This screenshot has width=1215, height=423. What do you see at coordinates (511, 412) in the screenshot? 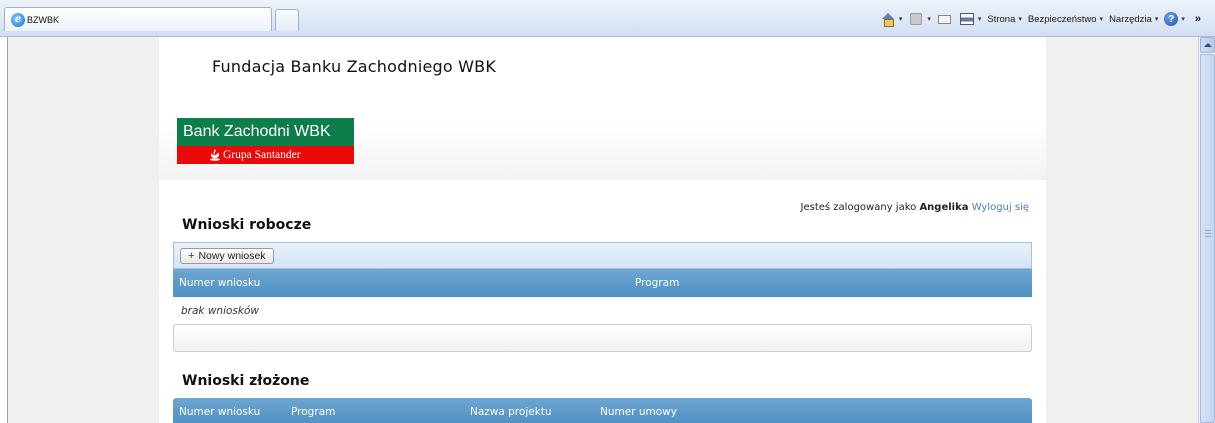
I see `col-project-name: Nazwa projektu` at bounding box center [511, 412].